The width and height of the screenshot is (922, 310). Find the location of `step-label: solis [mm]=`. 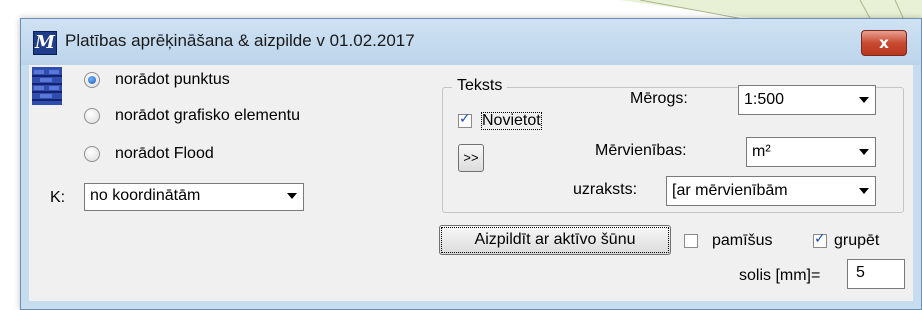

step-label: solis [mm]= is located at coordinates (780, 275).